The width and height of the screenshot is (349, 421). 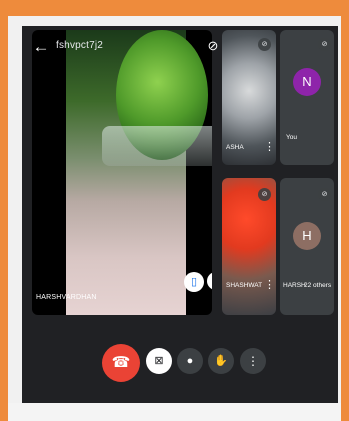 I want to click on camera-off-icon: ⊠, so click(x=159, y=361).